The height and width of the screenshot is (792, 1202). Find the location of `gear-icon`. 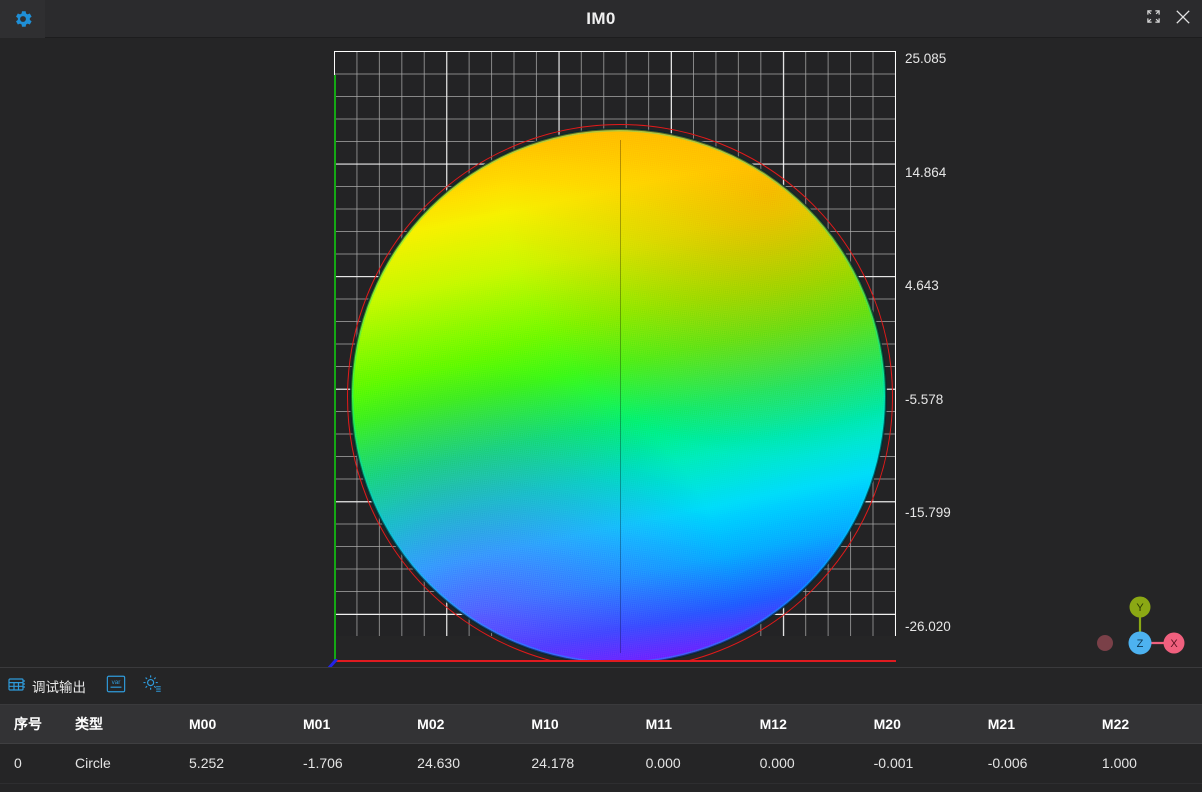

gear-icon is located at coordinates (23, 19).